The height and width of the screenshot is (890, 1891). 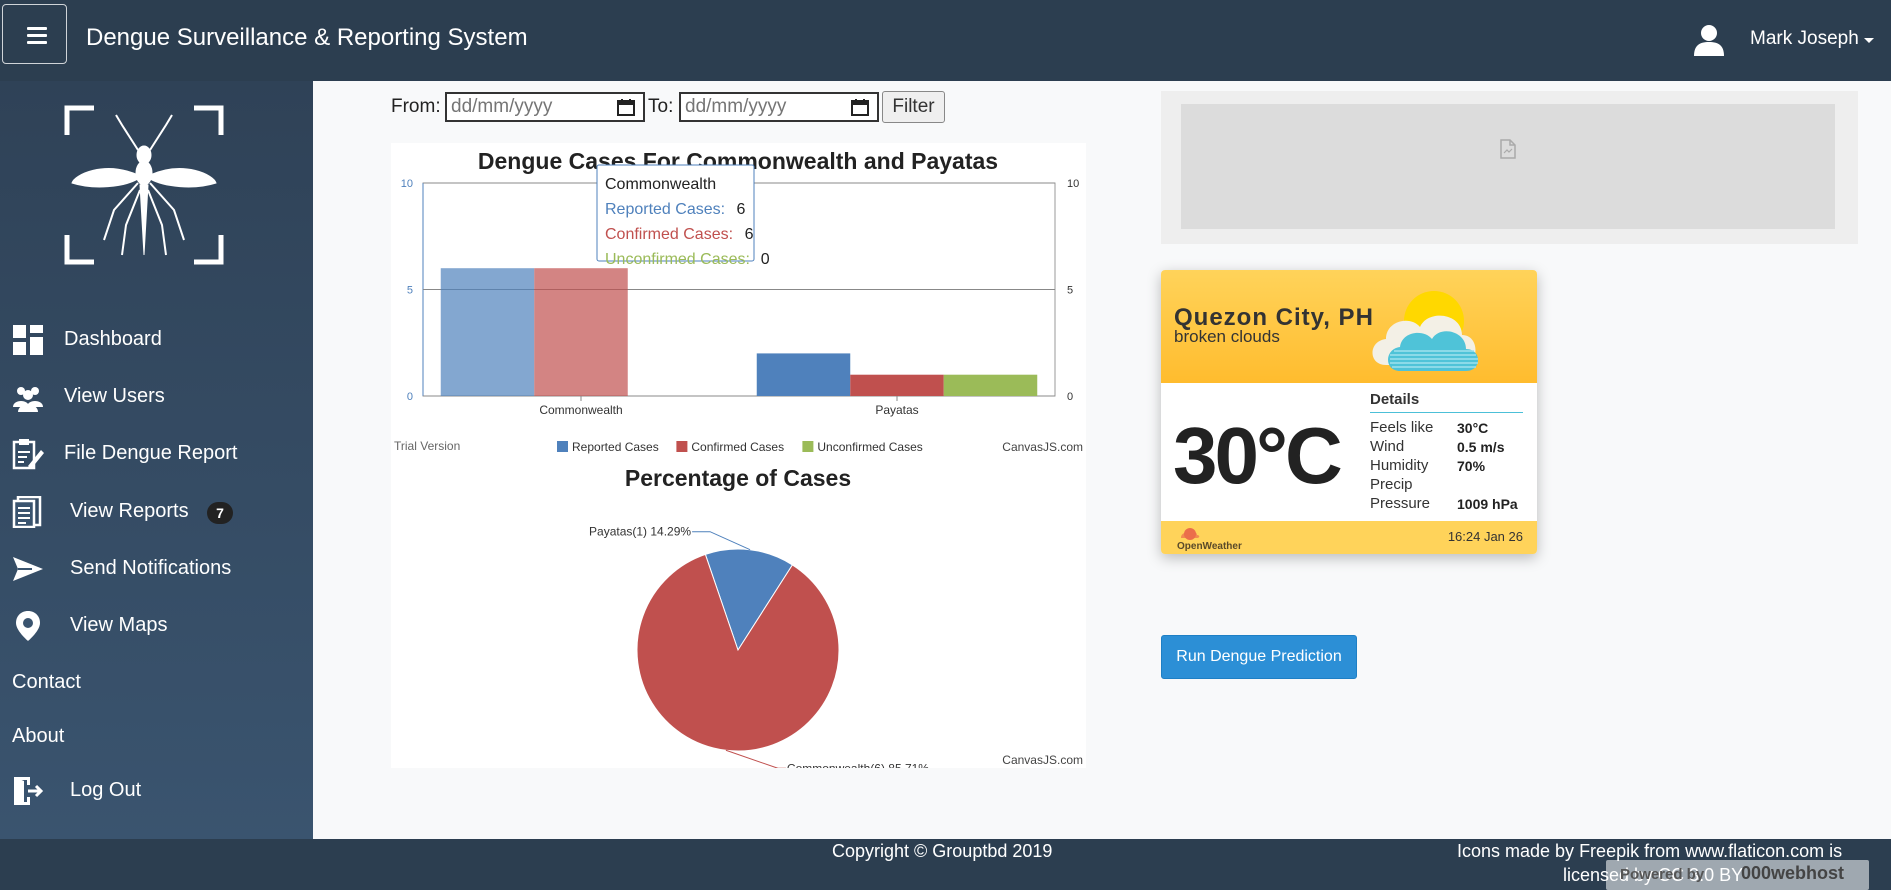 I want to click on weather-detail-value: 70%, so click(x=1471, y=466).